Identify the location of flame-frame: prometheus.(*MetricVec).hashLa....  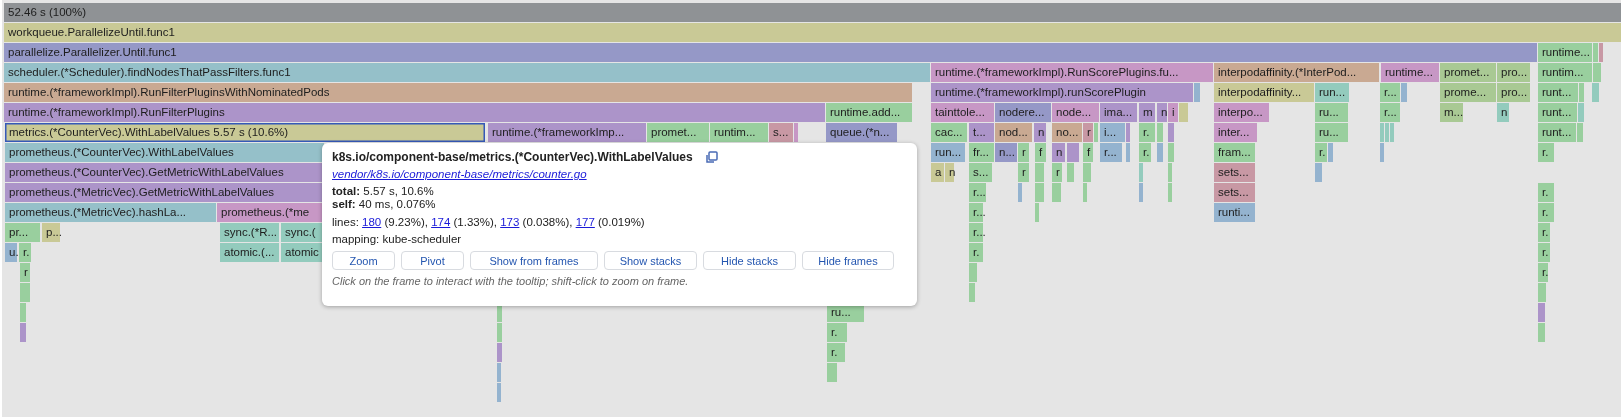
(110, 212).